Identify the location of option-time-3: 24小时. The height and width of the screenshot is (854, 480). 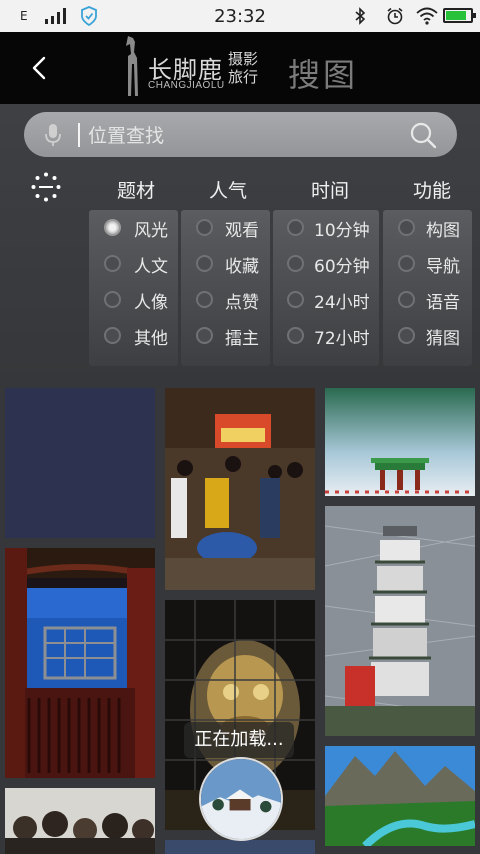
(326, 300).